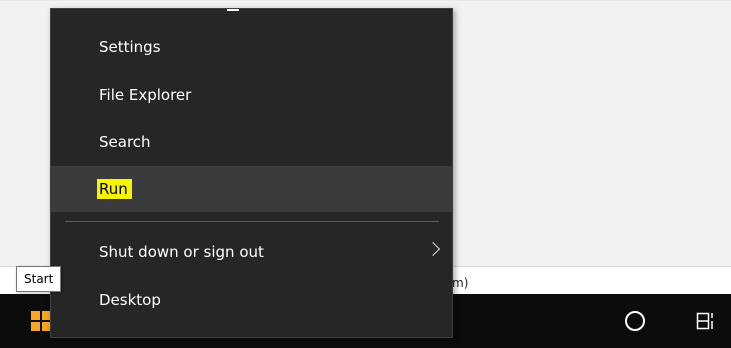  What do you see at coordinates (251, 47) in the screenshot?
I see `menu-item-settings: Settings` at bounding box center [251, 47].